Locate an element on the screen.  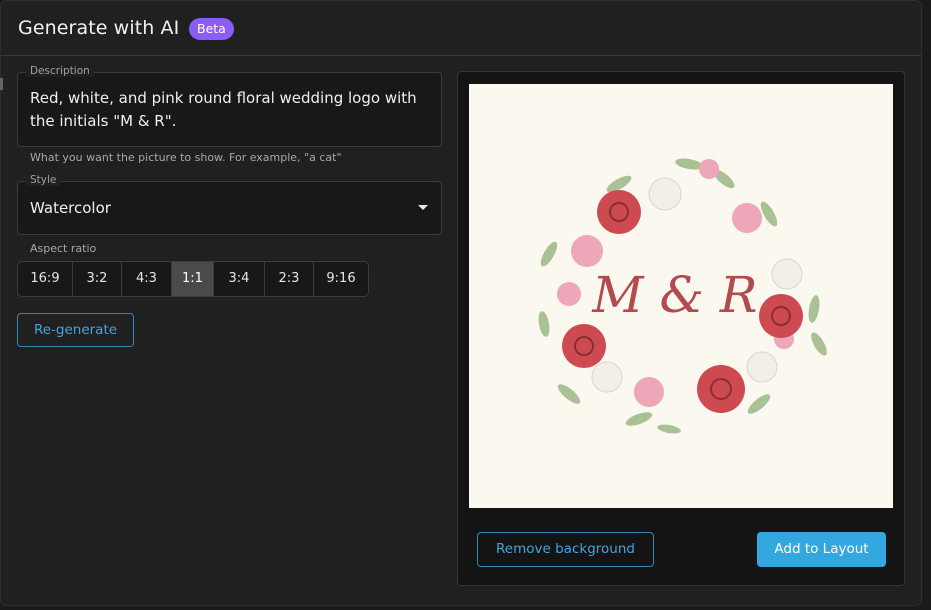
dialog-title: Generate with AI is located at coordinates (99, 28).